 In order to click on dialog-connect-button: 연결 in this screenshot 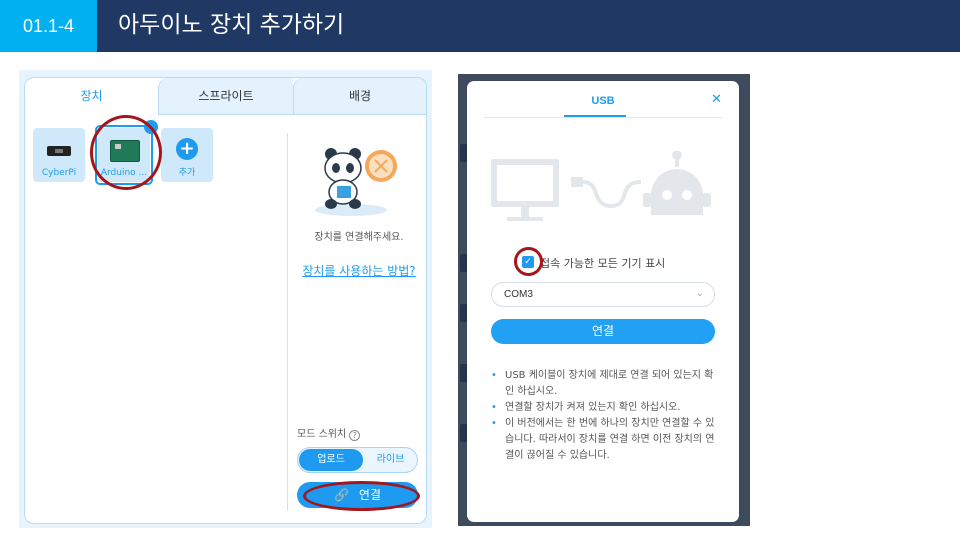, I will do `click(603, 331)`.